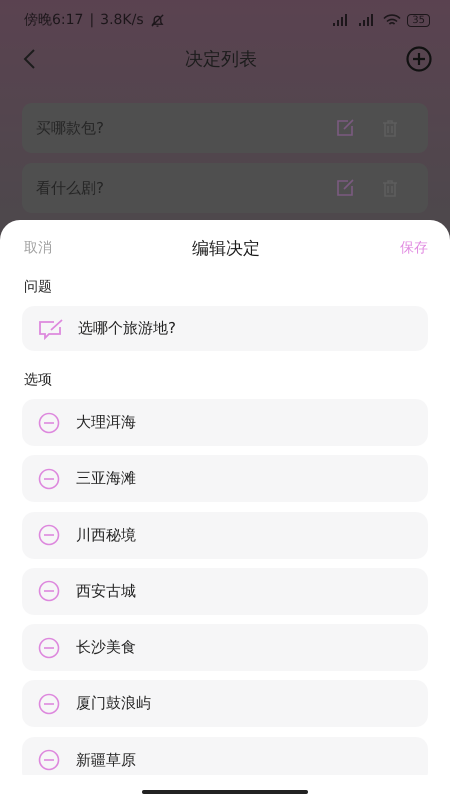  What do you see at coordinates (106, 760) in the screenshot?
I see `option-text: 新疆草原` at bounding box center [106, 760].